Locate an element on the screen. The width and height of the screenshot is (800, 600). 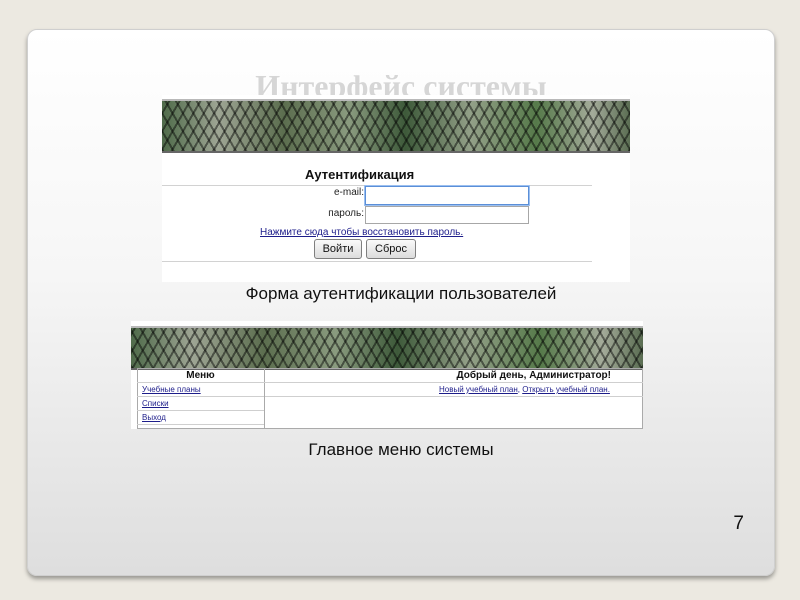
auth-caption: Форма аутентификации пользователей is located at coordinates (401, 293).